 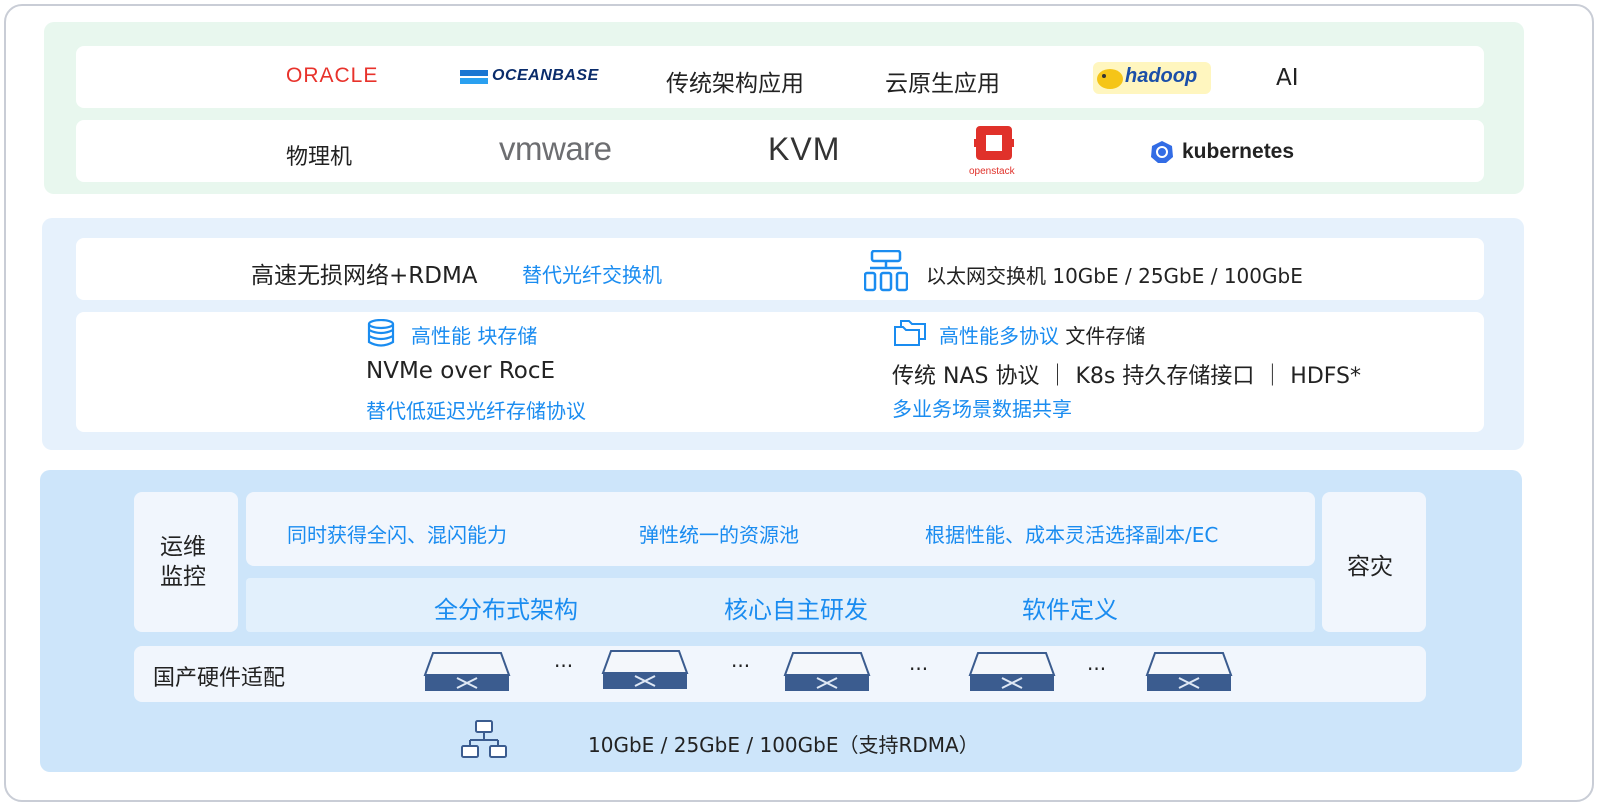 I want to click on hadoop-text: hadoop, so click(x=1161, y=76).